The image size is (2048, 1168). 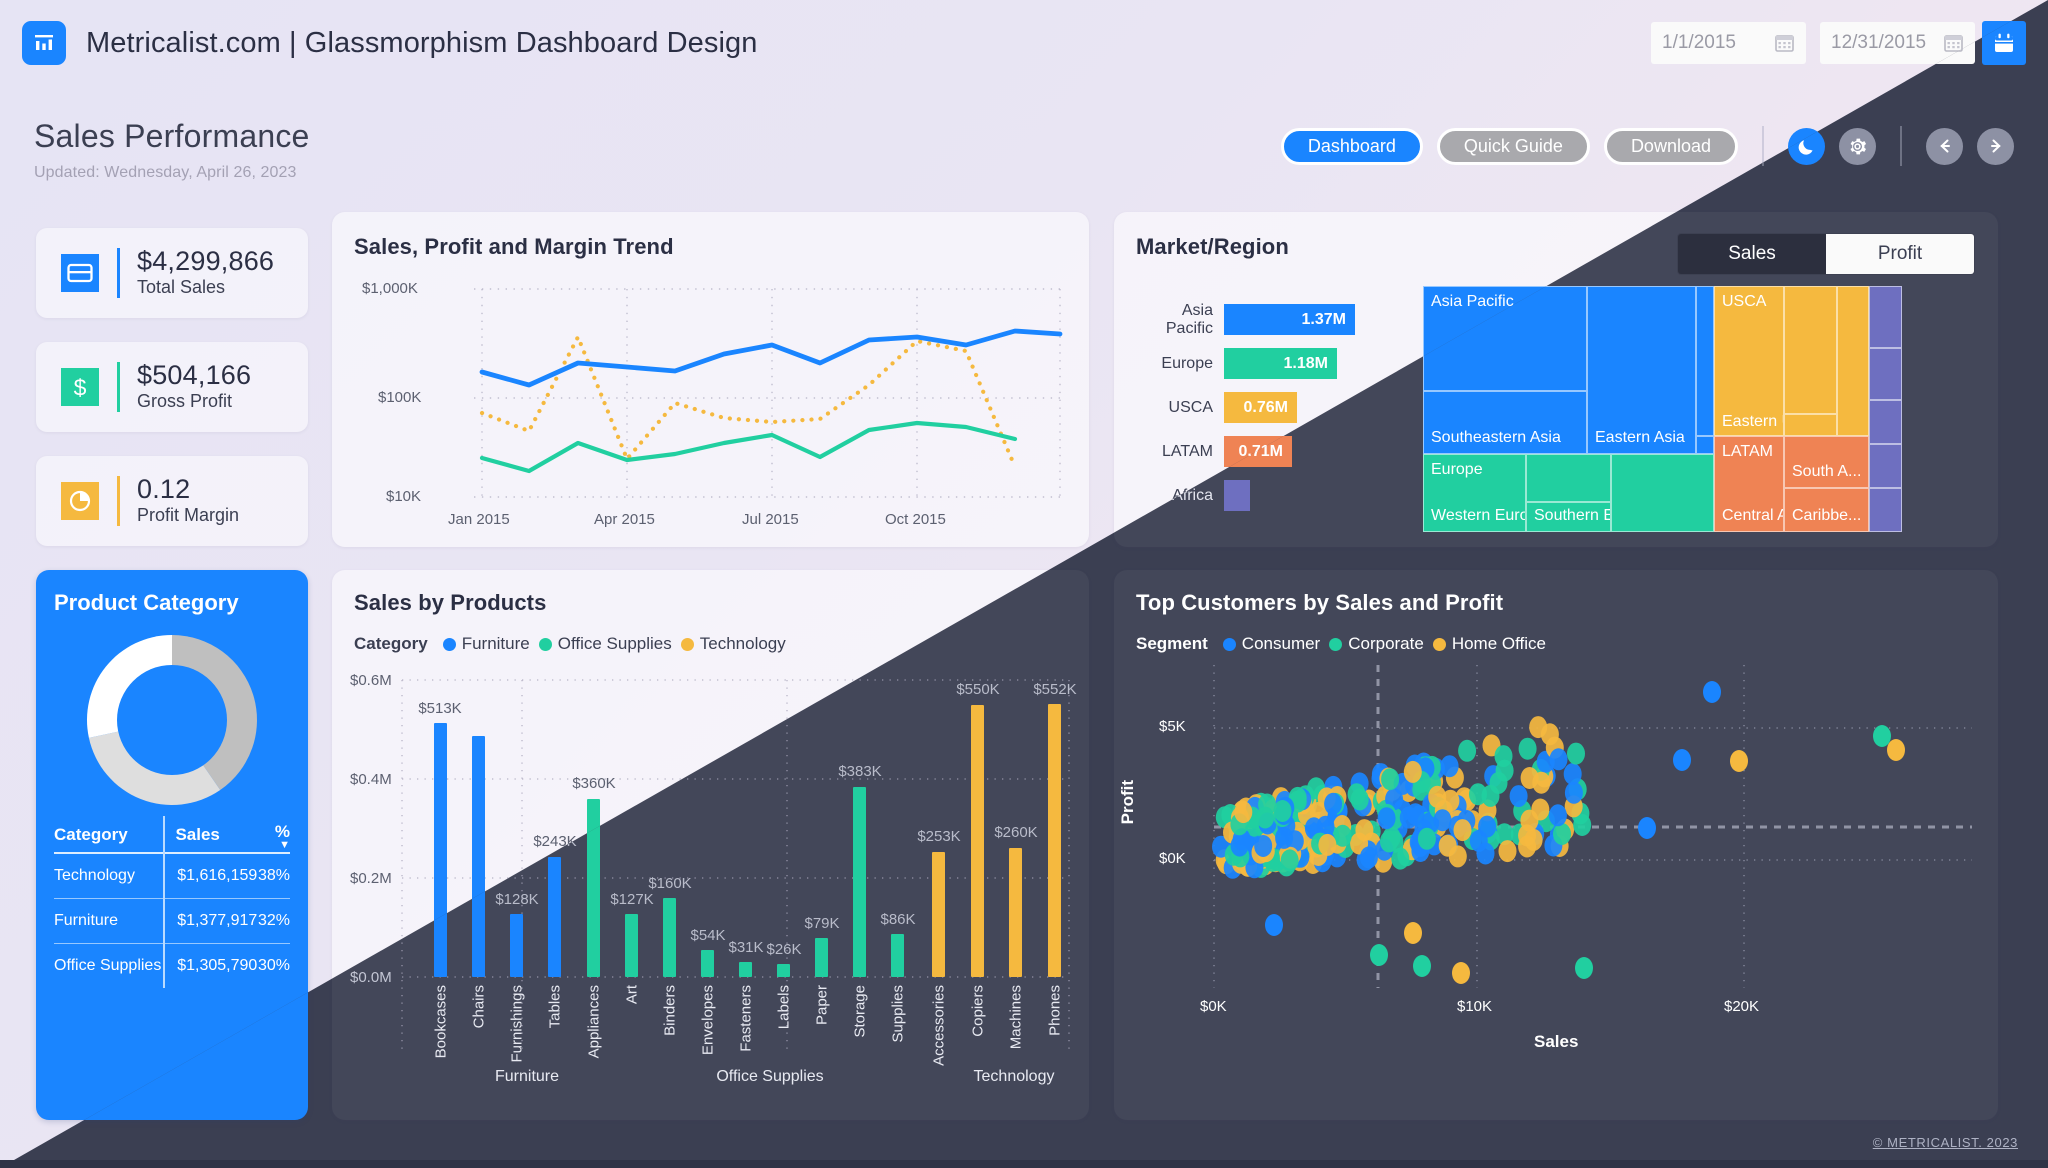 I want to click on bar-envelopes, so click(x=707, y=963).